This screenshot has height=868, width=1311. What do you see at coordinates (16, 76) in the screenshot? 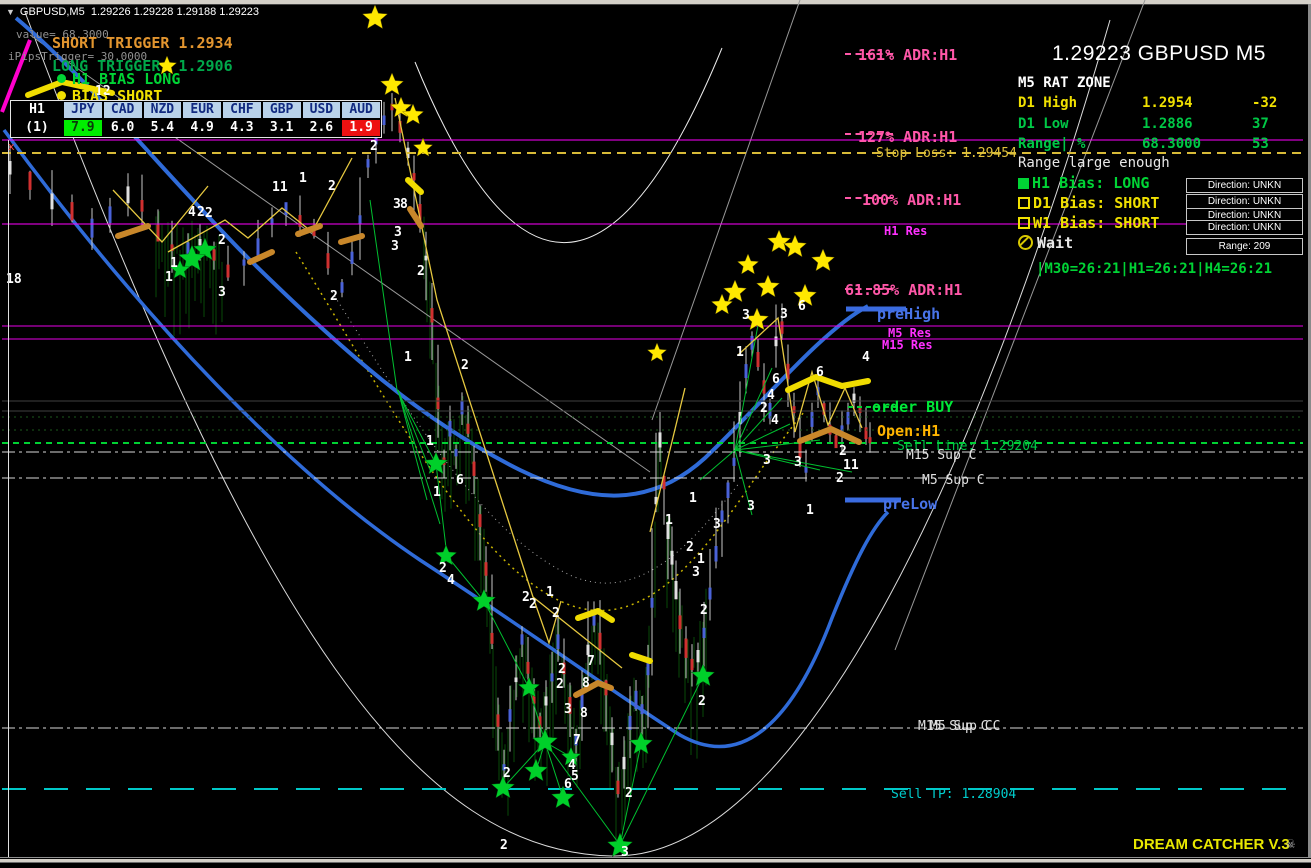
I see `marker-line` at bounding box center [16, 76].